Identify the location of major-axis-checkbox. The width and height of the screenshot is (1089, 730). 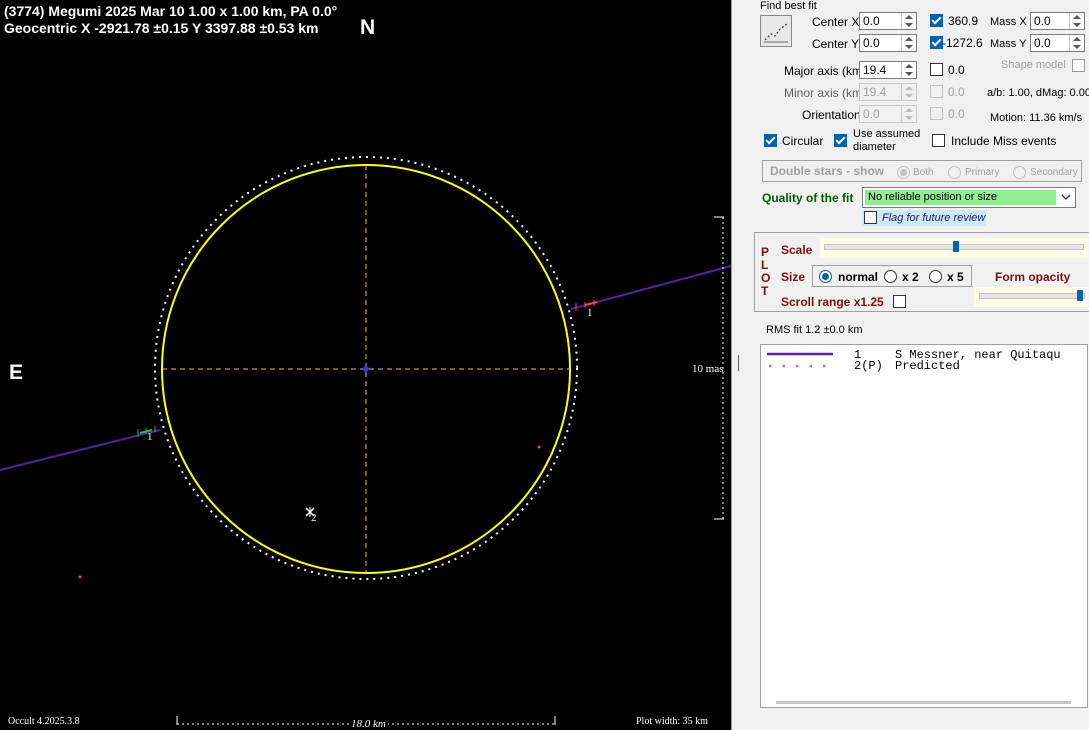
(936, 69).